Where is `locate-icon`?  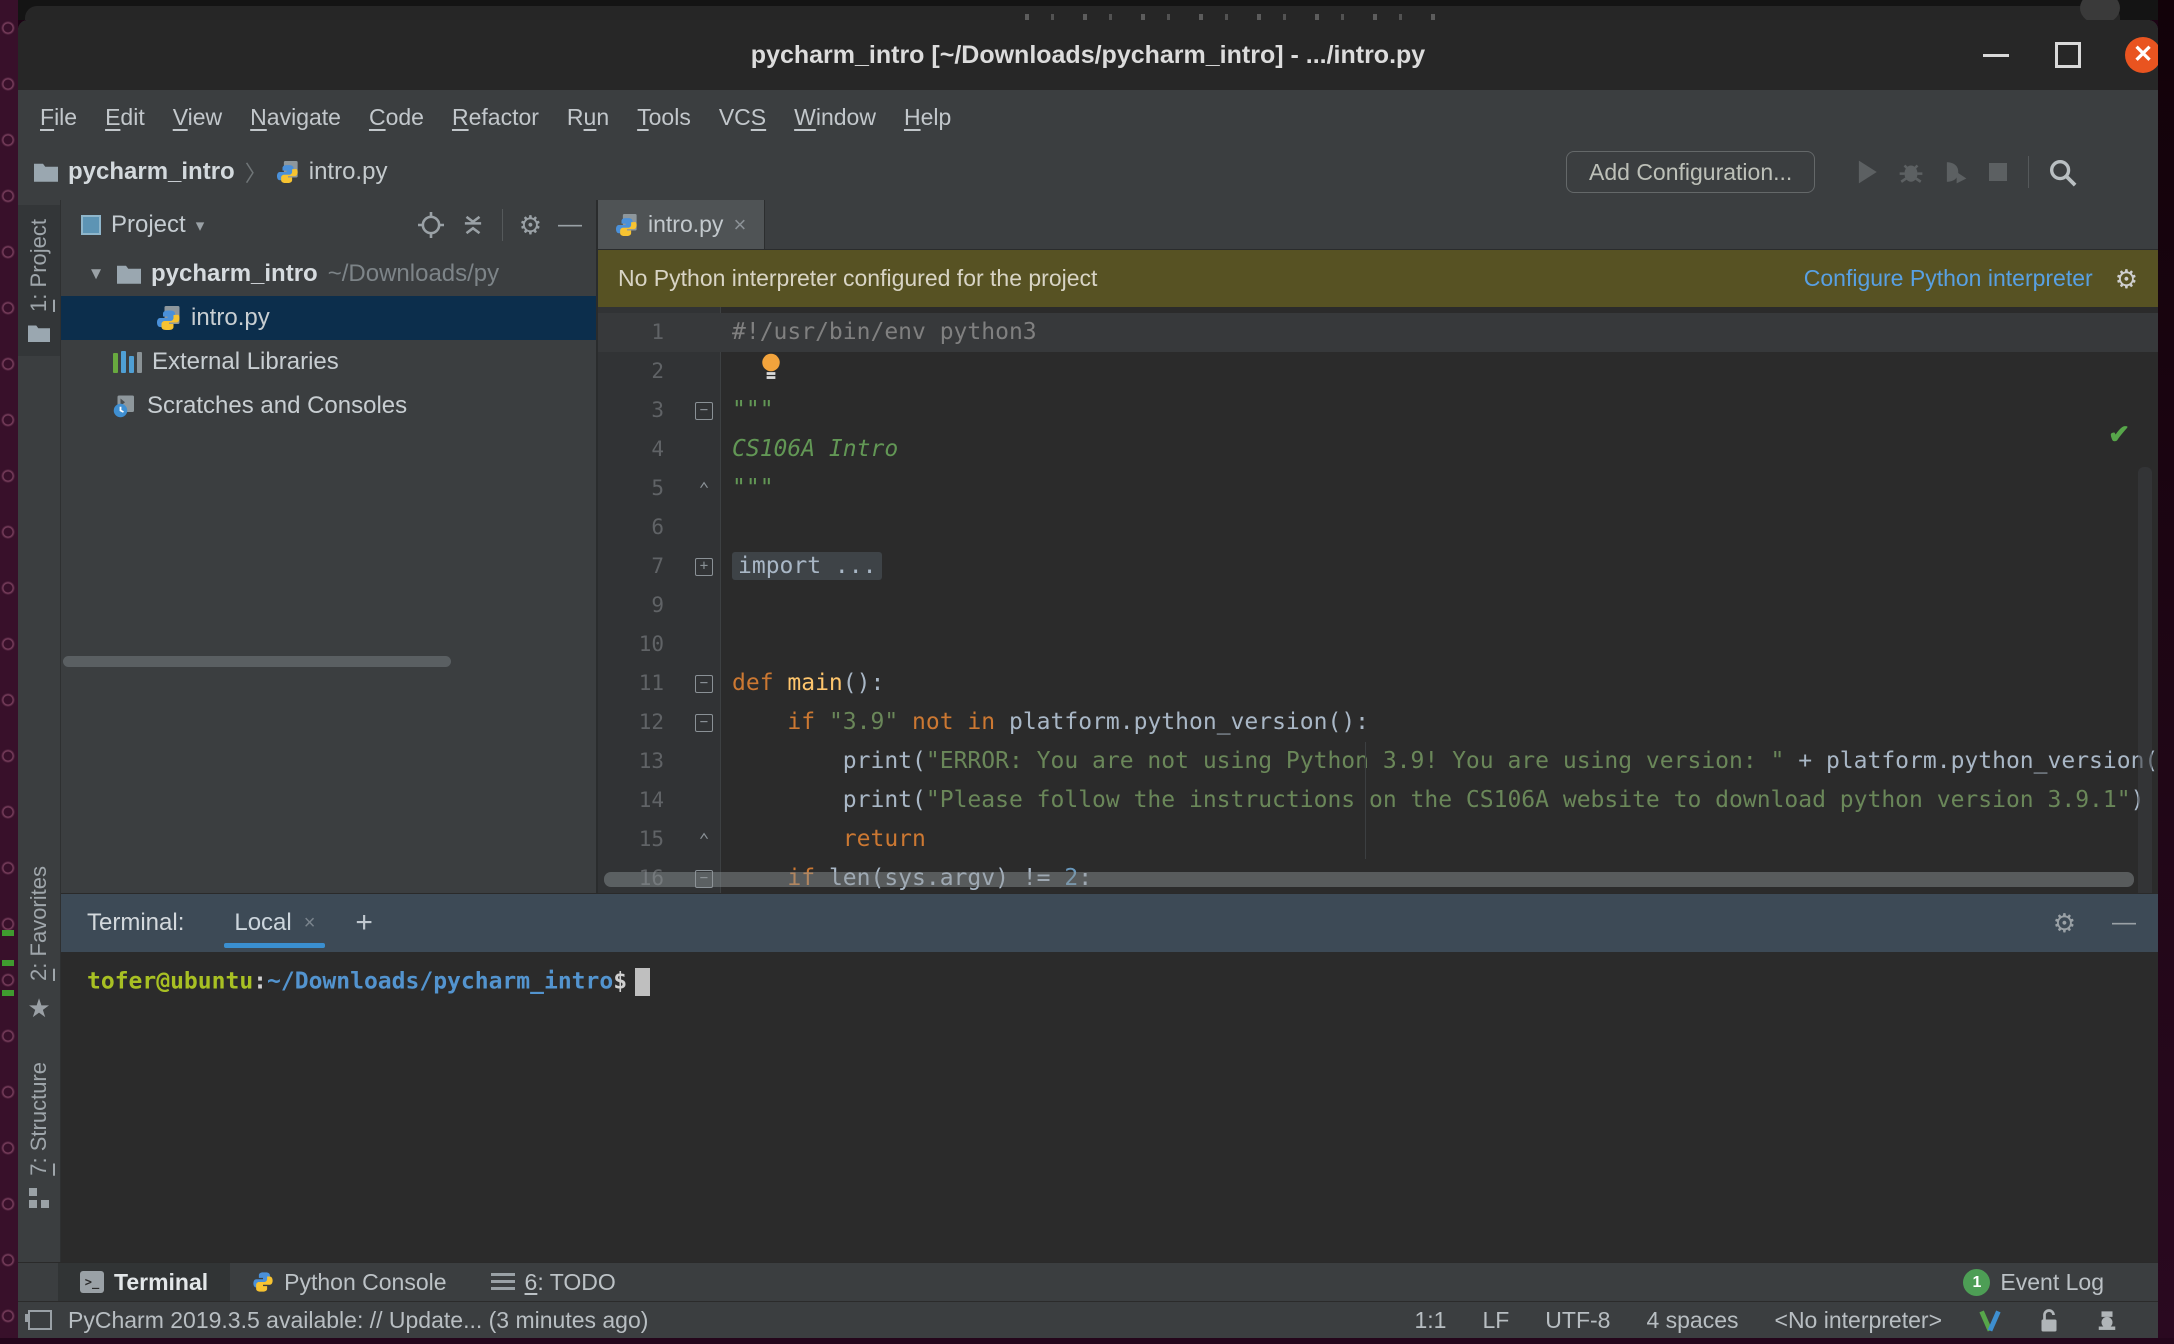 locate-icon is located at coordinates (430, 225).